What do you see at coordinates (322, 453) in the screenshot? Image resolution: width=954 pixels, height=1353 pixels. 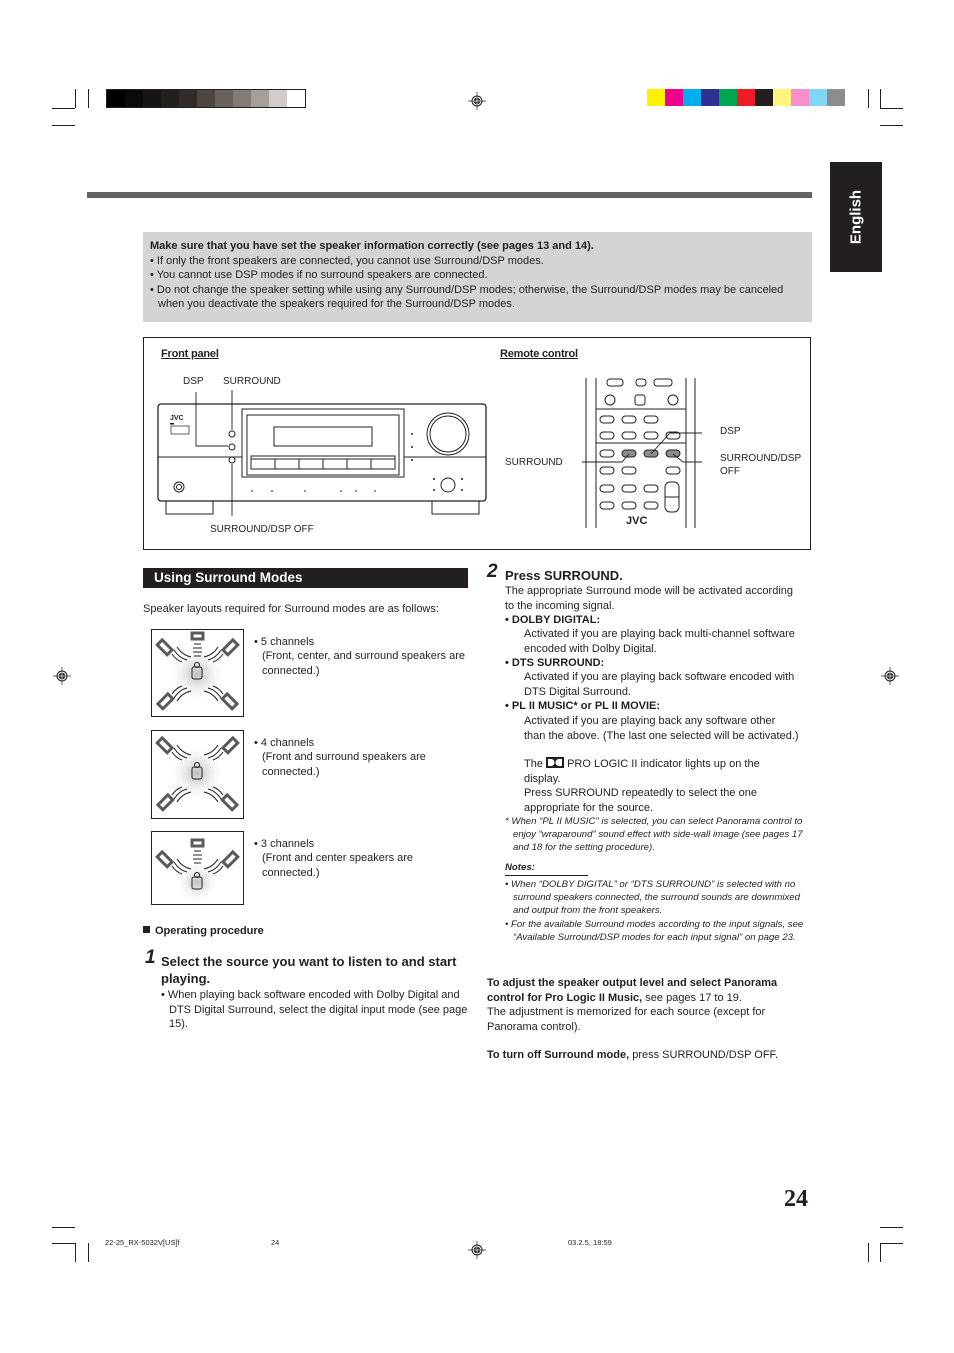 I see `receiver-front-panel-illustration: JVC` at bounding box center [322, 453].